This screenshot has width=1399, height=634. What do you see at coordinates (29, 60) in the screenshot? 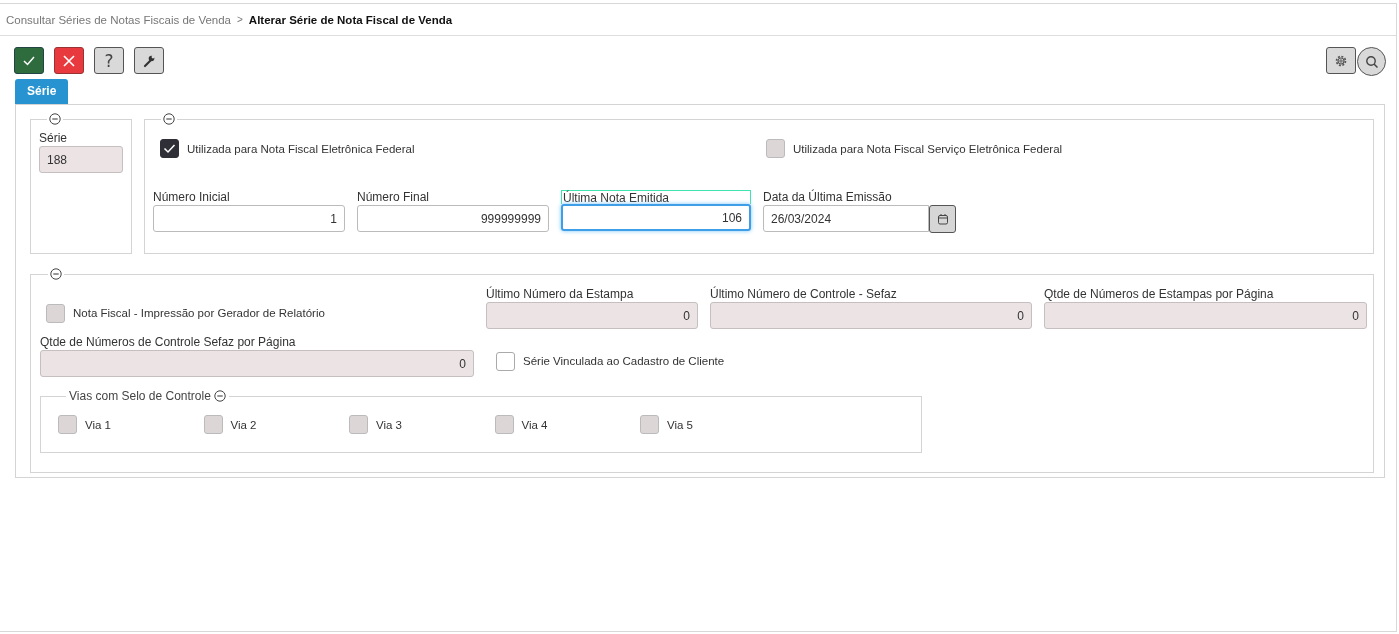
I see `confirm-button` at bounding box center [29, 60].